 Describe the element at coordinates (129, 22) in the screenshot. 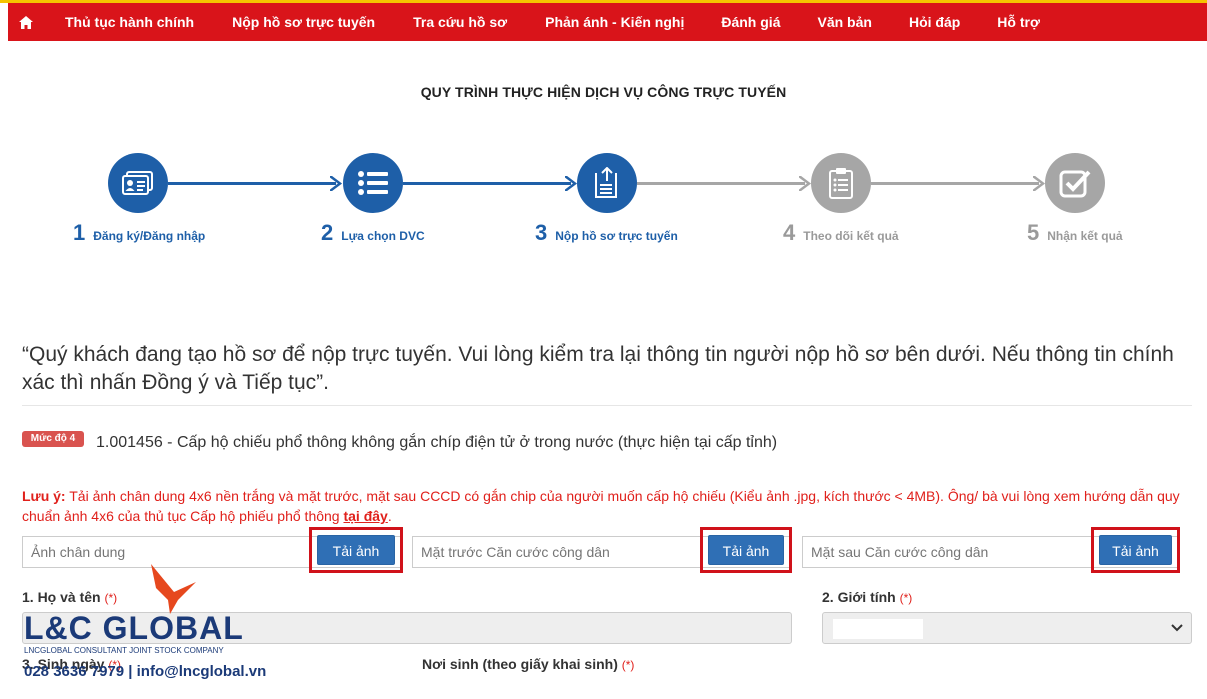

I see `nav-item-thu-tuc: Thủ tục hành chính` at that location.